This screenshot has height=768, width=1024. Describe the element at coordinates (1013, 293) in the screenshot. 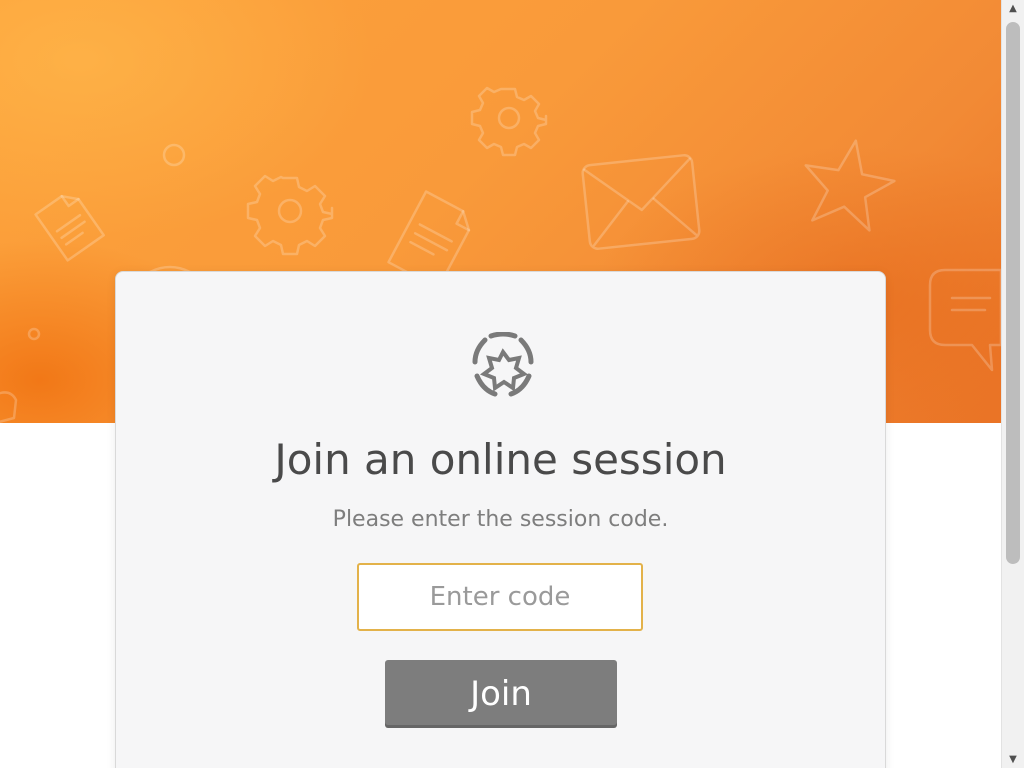

I see `scrollbar-thumb` at that location.